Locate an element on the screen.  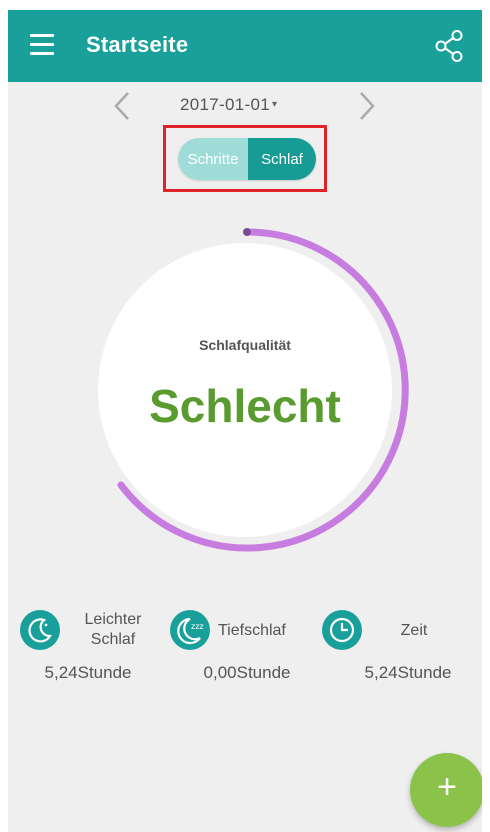
hamburger-menu-icon is located at coordinates (42, 45).